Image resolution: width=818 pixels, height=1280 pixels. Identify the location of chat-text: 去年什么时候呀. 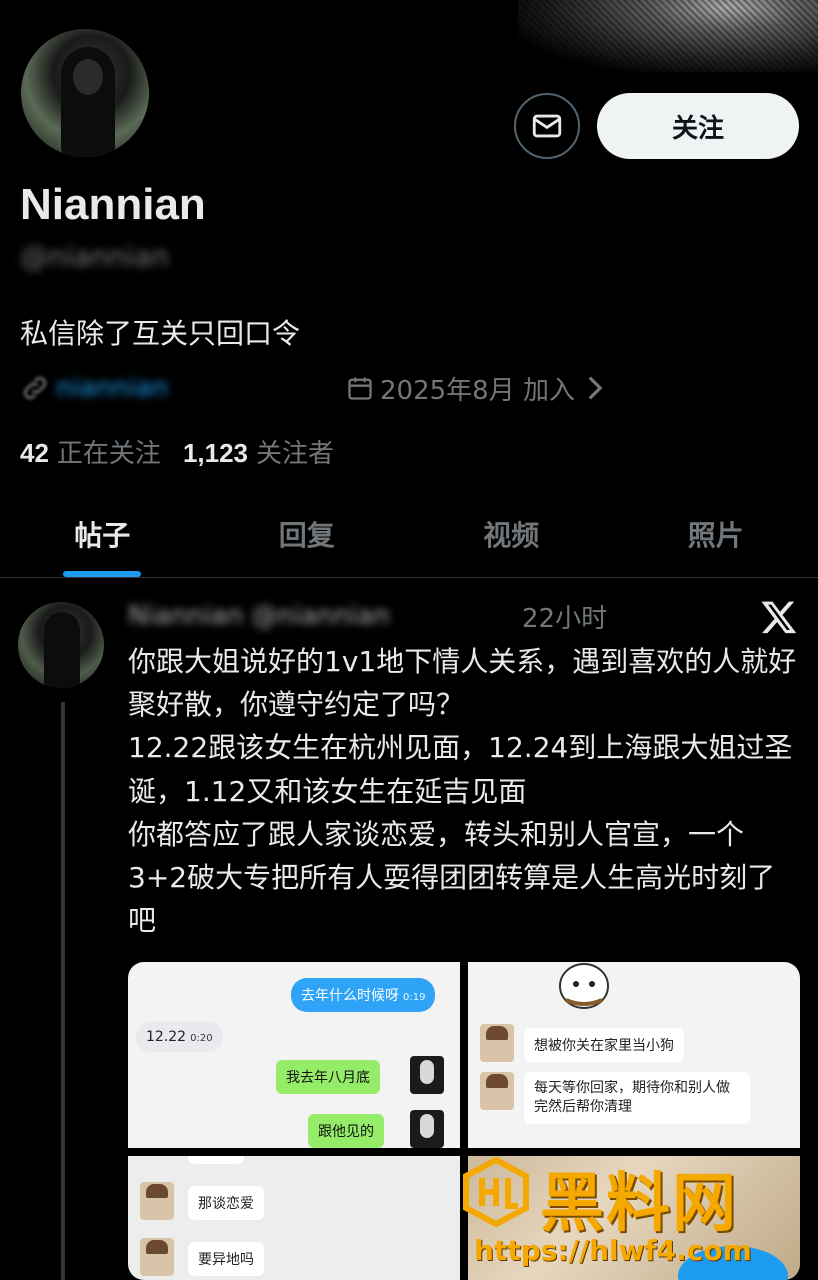
(350, 996).